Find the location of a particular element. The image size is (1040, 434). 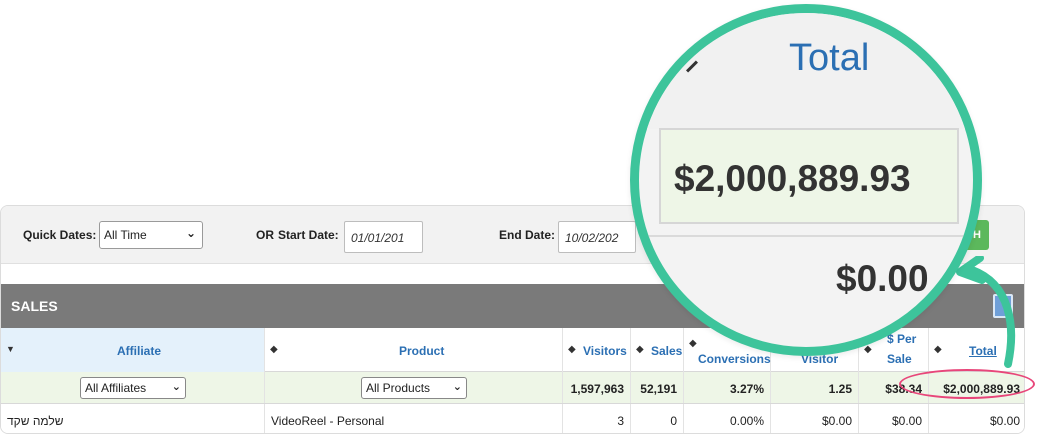

col-affiliate: ▼ Affiliate is located at coordinates (133, 350).